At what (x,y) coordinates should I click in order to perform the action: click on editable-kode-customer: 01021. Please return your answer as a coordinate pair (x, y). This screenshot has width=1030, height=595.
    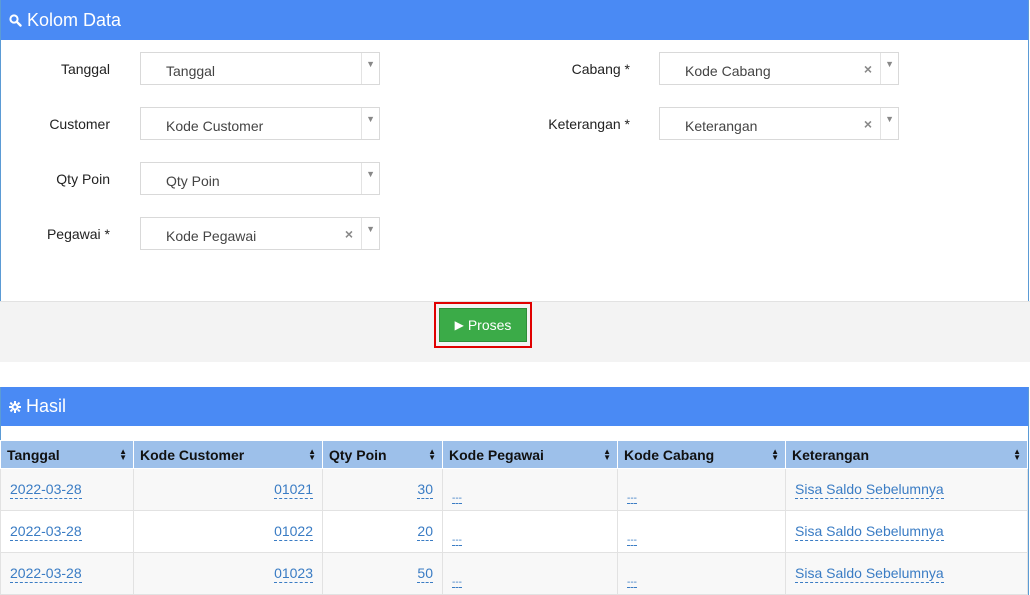
    Looking at the image, I should click on (293, 490).